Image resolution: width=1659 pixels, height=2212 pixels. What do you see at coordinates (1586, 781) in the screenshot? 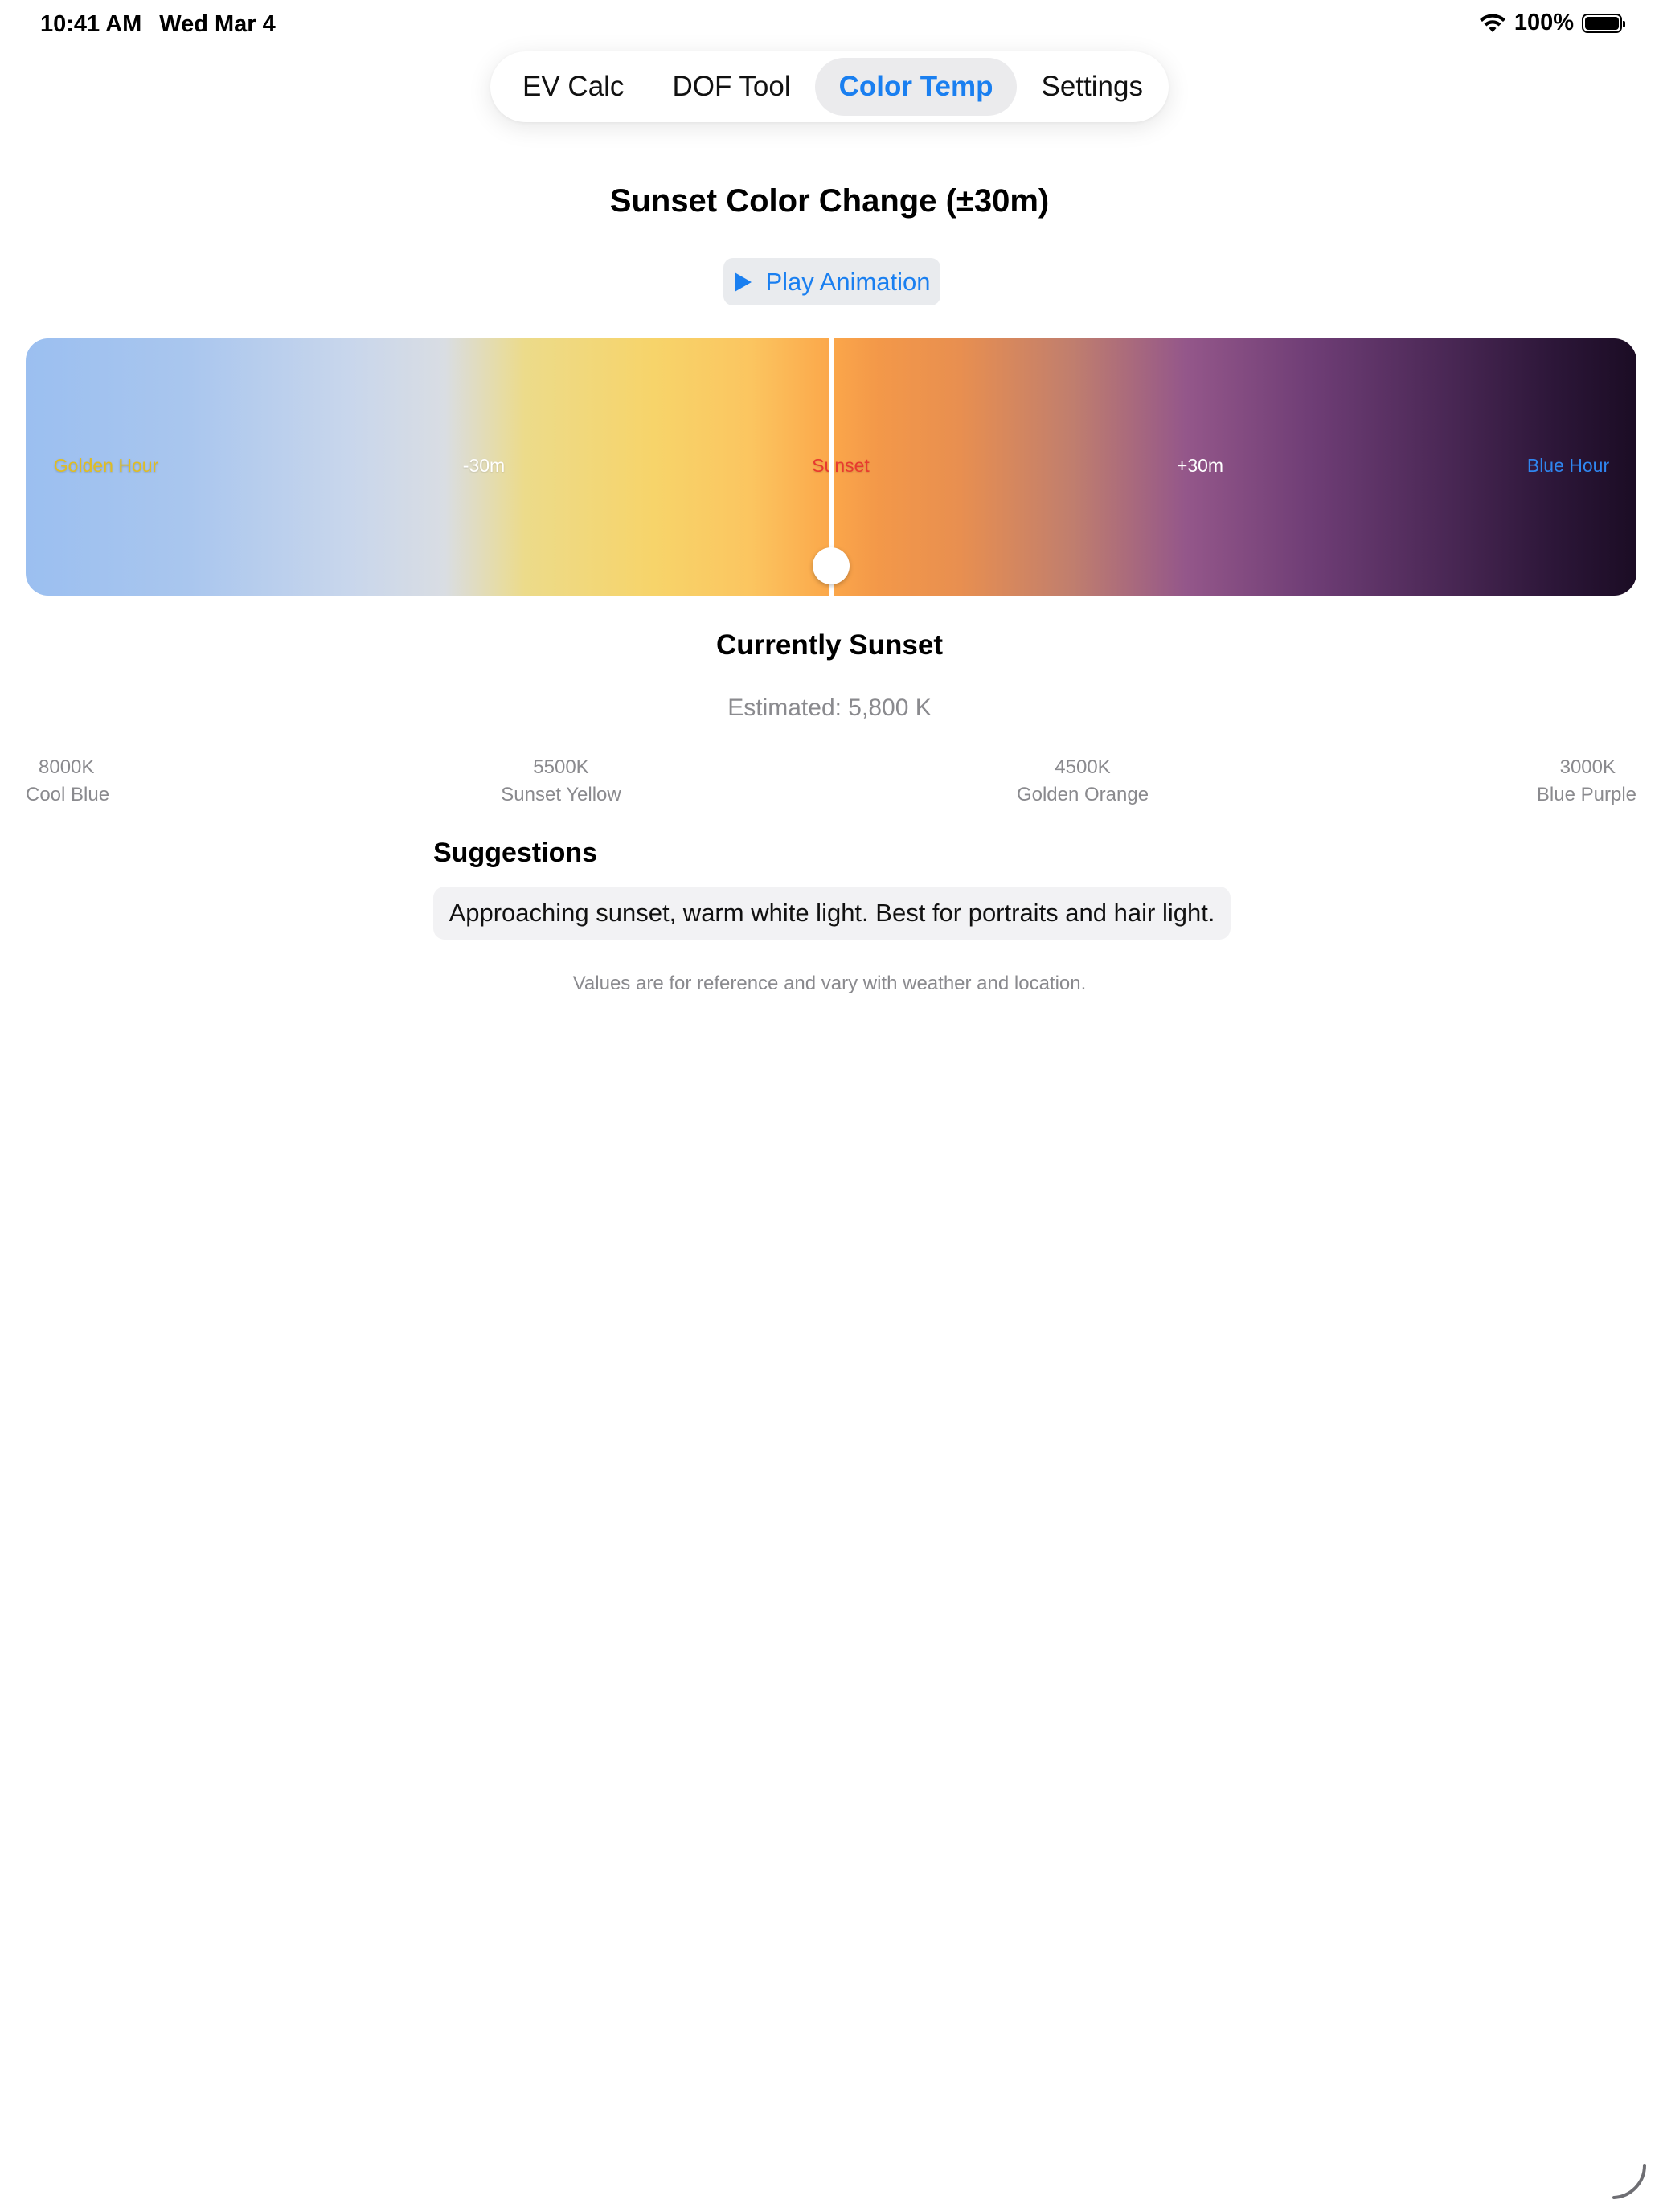
I see `scale-item-blue-purple: 3000K Blue Purple` at bounding box center [1586, 781].